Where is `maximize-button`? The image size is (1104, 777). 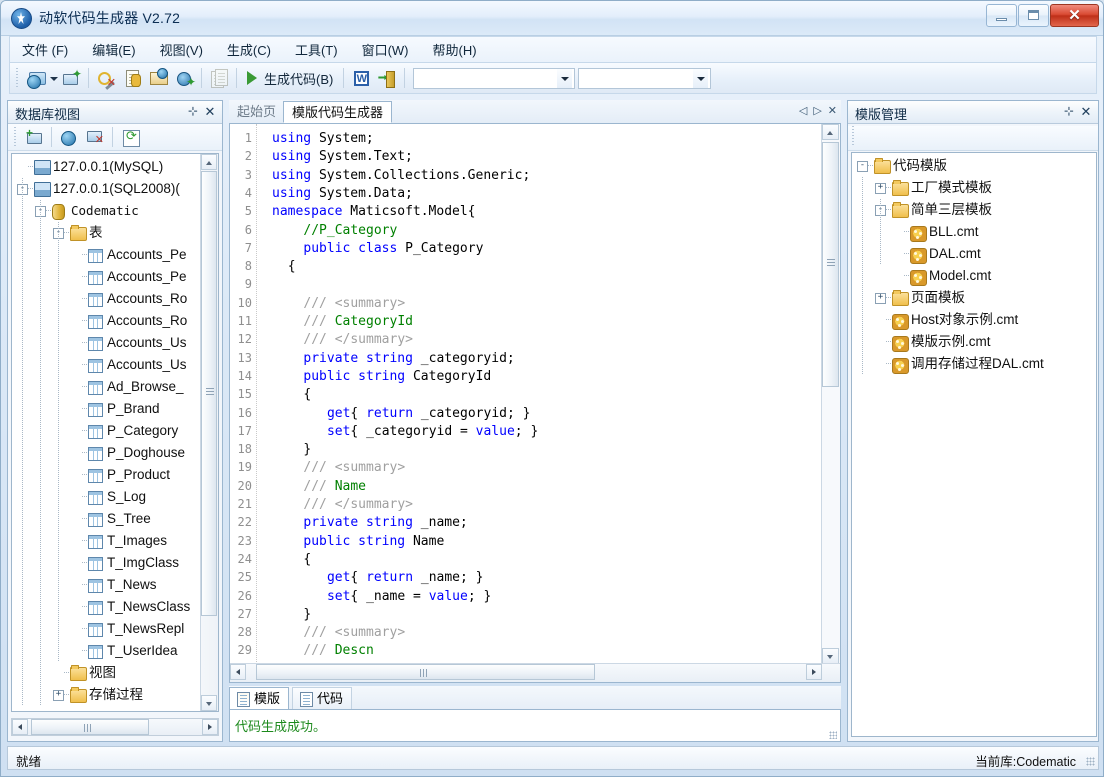
maximize-button is located at coordinates (1033, 15).